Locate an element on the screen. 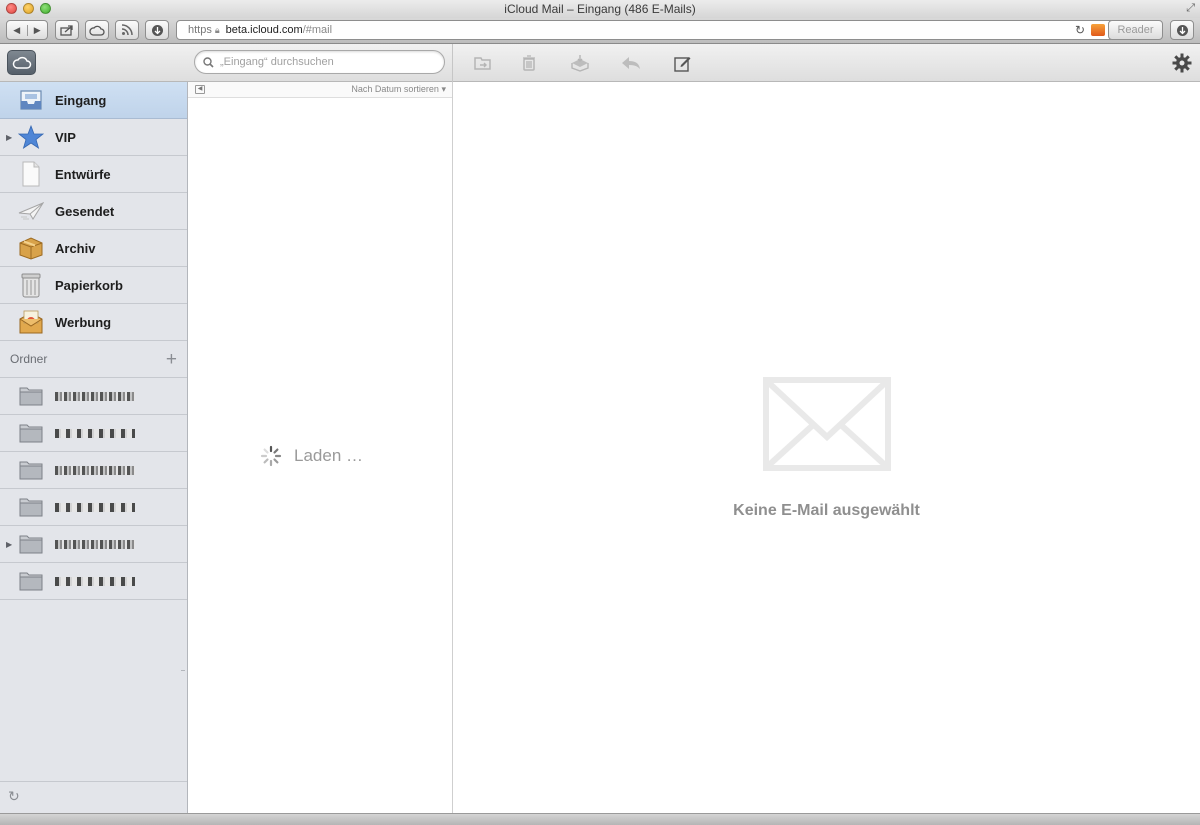 This screenshot has width=1200, height=825. archive-button is located at coordinates (580, 63).